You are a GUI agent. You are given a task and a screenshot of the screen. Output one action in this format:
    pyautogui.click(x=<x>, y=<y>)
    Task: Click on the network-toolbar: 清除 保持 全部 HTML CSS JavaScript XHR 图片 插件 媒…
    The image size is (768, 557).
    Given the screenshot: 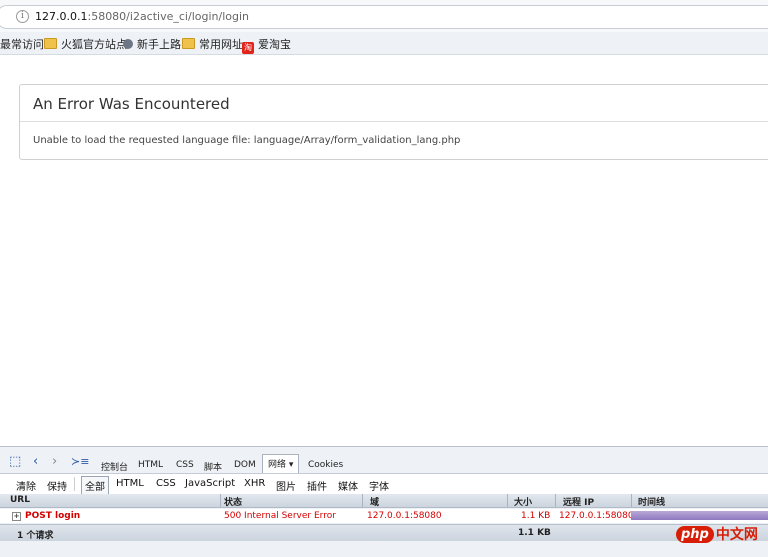 What is the action you would take?
    pyautogui.click(x=384, y=484)
    